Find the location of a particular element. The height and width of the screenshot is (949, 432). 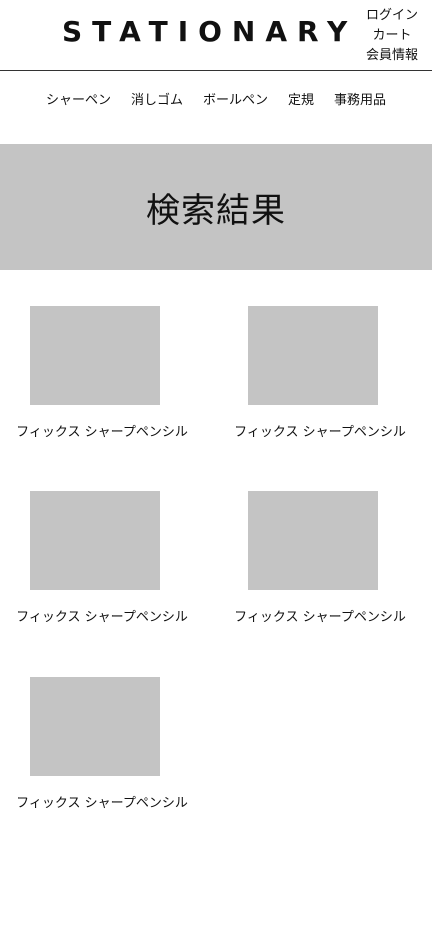

nav-item-mechanical-pencil: シャーペン is located at coordinates (78, 101).